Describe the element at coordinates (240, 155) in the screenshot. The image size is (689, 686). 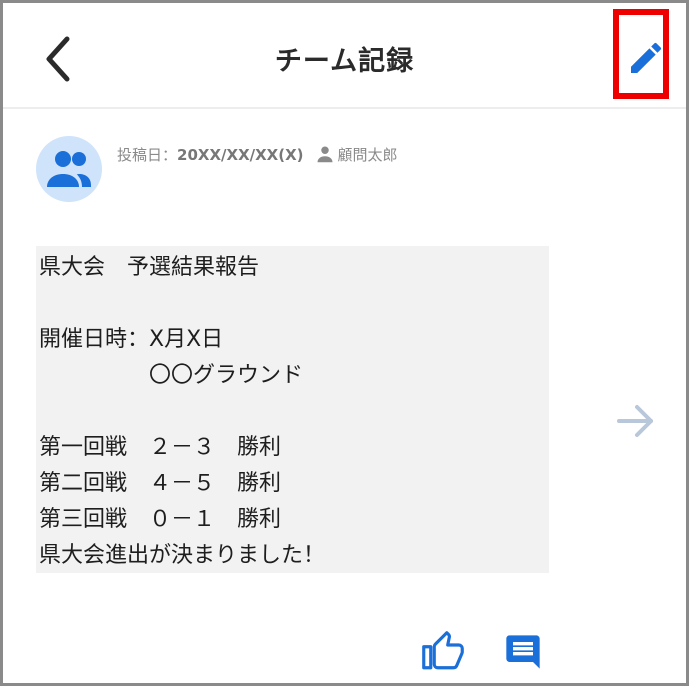
I see `post-date: 20XX/XX/XX(X)` at that location.